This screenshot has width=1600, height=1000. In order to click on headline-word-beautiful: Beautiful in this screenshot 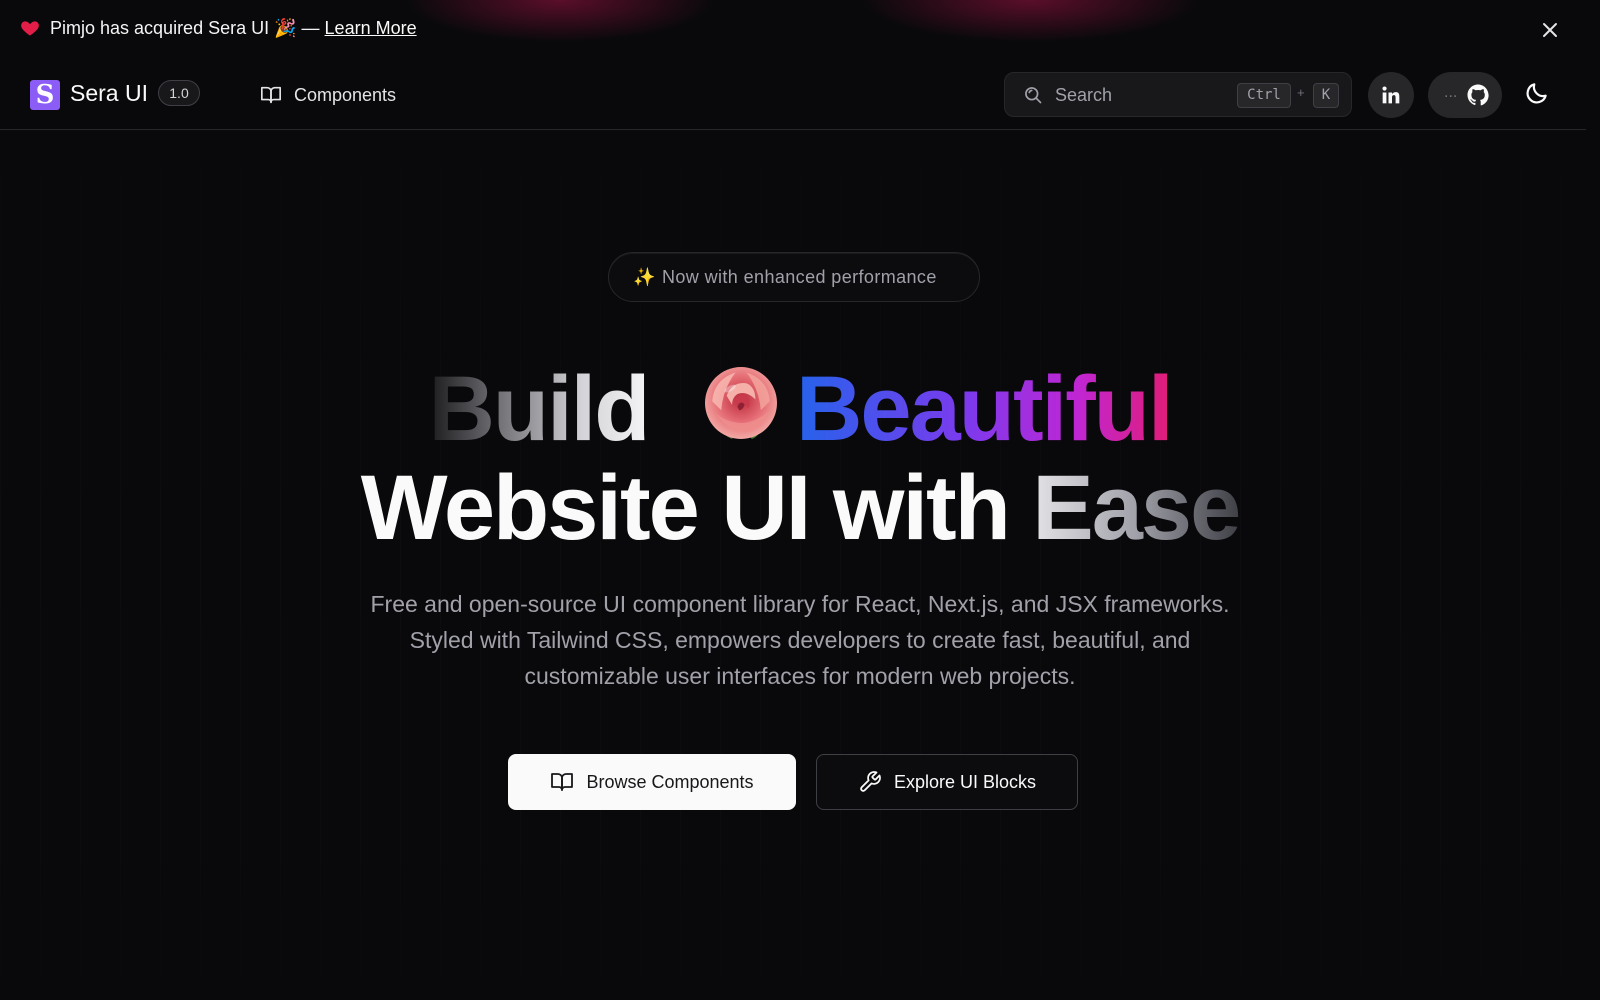, I will do `click(984, 409)`.